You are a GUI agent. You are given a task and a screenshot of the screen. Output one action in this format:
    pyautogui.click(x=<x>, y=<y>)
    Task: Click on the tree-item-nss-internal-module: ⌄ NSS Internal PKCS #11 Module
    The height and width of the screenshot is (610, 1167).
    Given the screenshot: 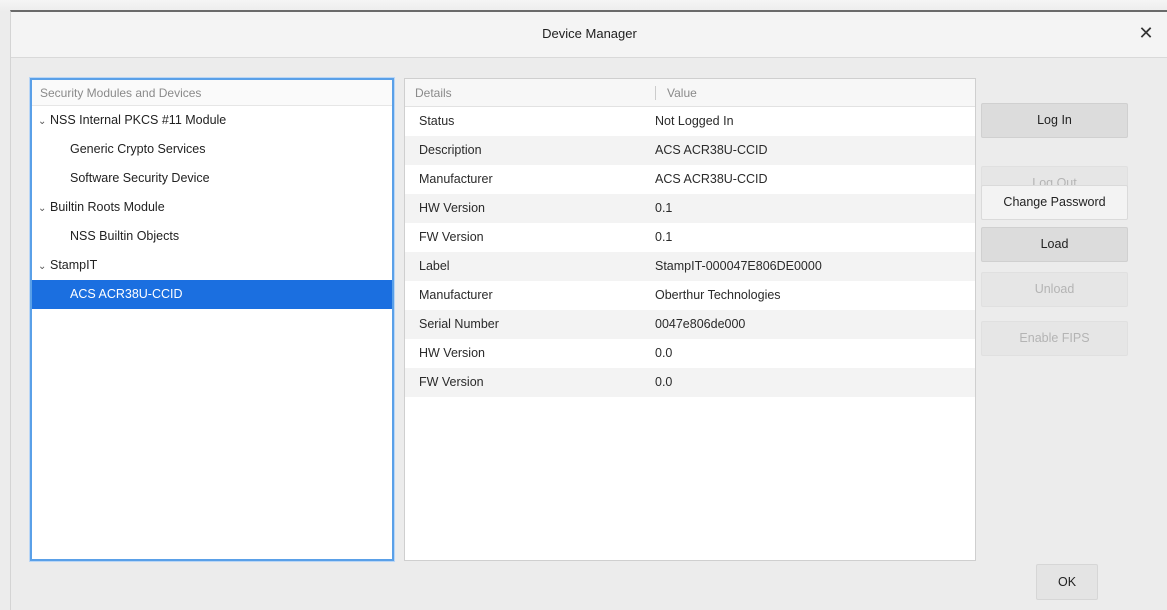 What is the action you would take?
    pyautogui.click(x=212, y=120)
    